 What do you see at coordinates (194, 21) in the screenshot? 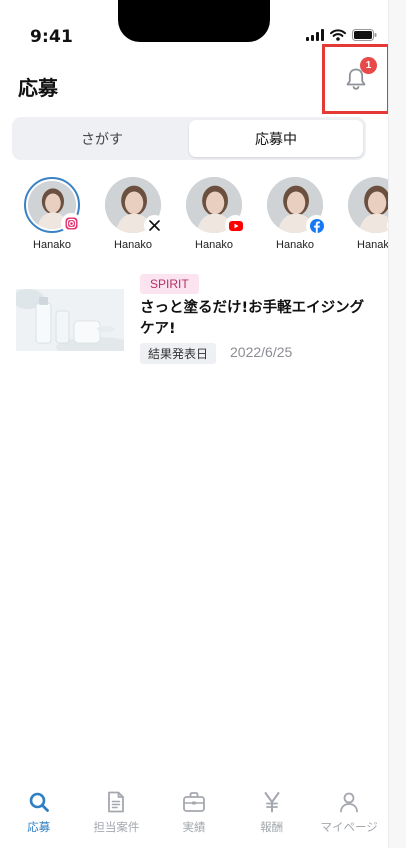
I see `device-notch` at bounding box center [194, 21].